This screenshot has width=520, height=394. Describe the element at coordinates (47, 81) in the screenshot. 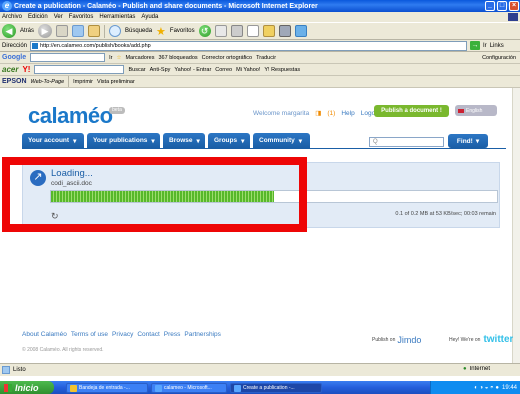

I see `web-to-page-label: Web-To-Page` at that location.